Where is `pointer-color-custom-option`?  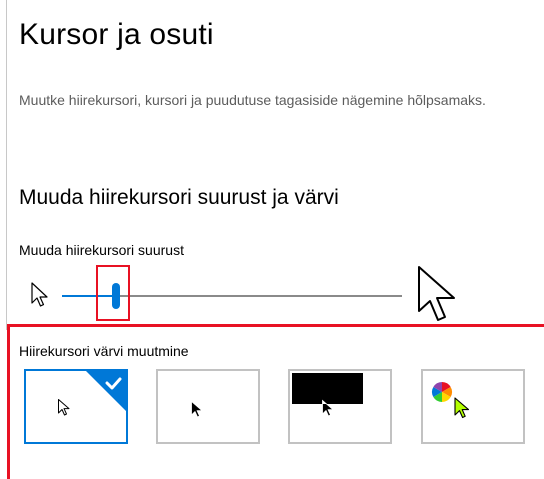
pointer-color-custom-option is located at coordinates (473, 406).